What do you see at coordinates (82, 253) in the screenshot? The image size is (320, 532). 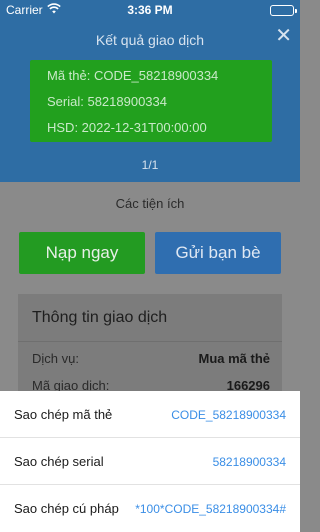 I see `recharge-now-button: Nạp ngay` at bounding box center [82, 253].